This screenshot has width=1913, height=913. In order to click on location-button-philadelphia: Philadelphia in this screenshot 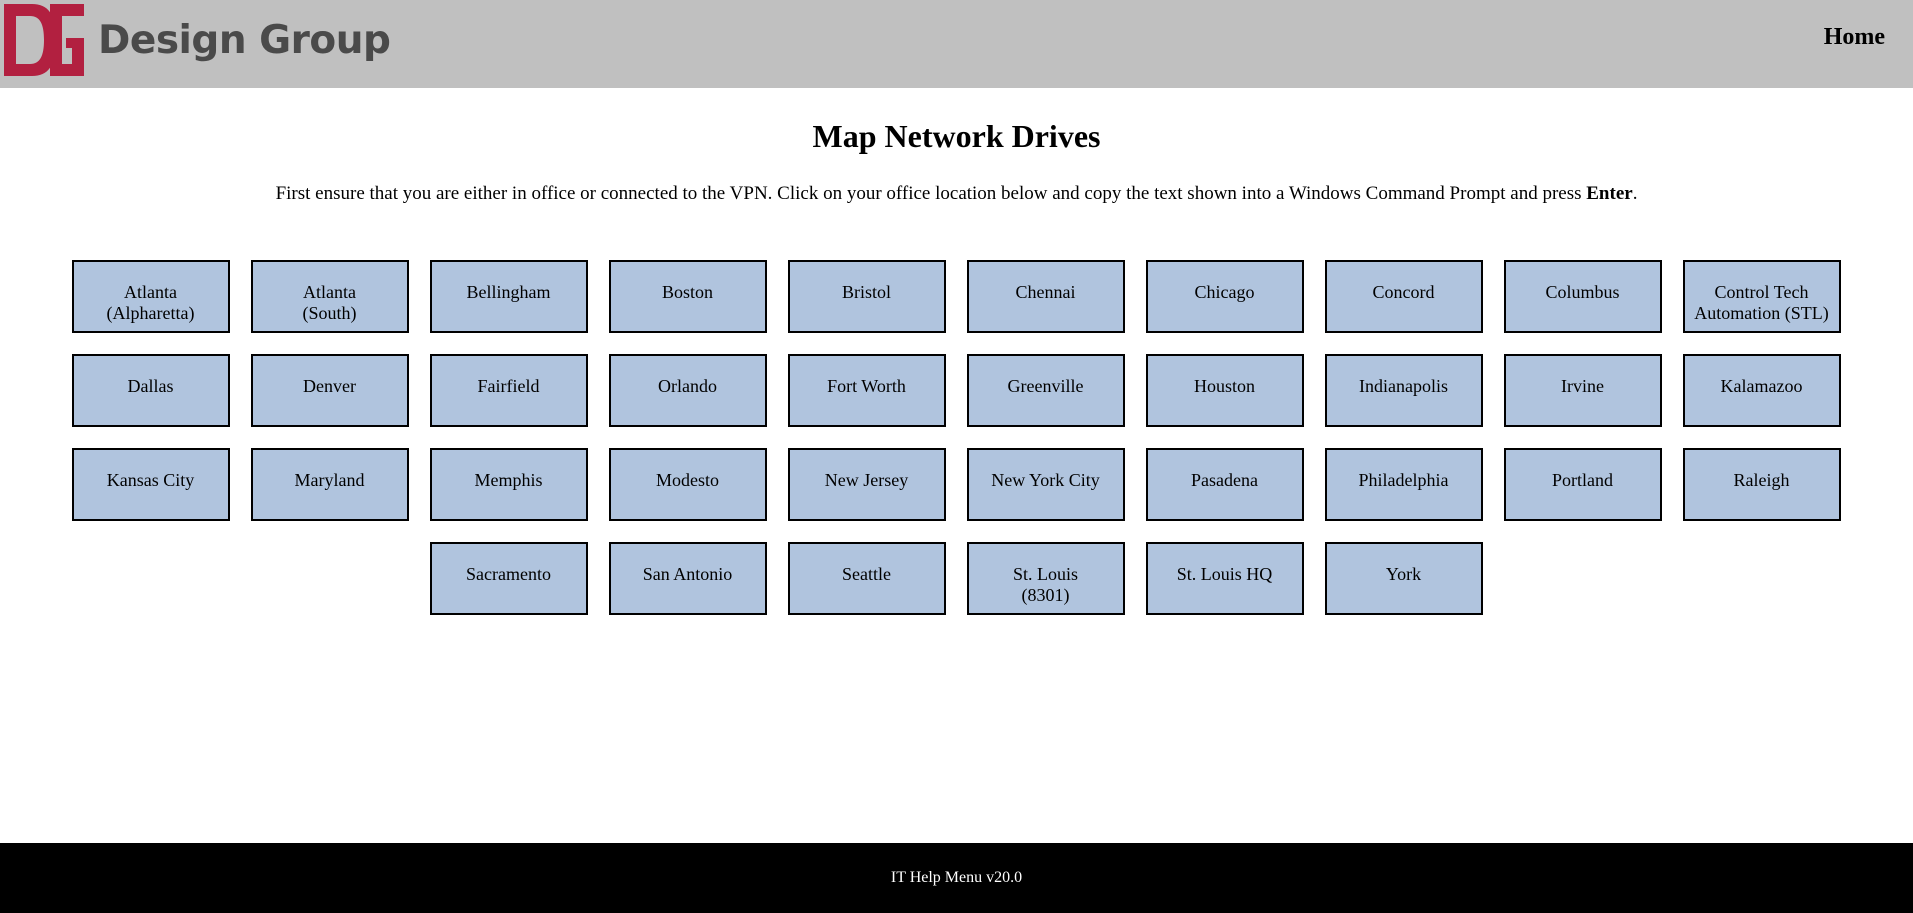, I will do `click(1403, 484)`.